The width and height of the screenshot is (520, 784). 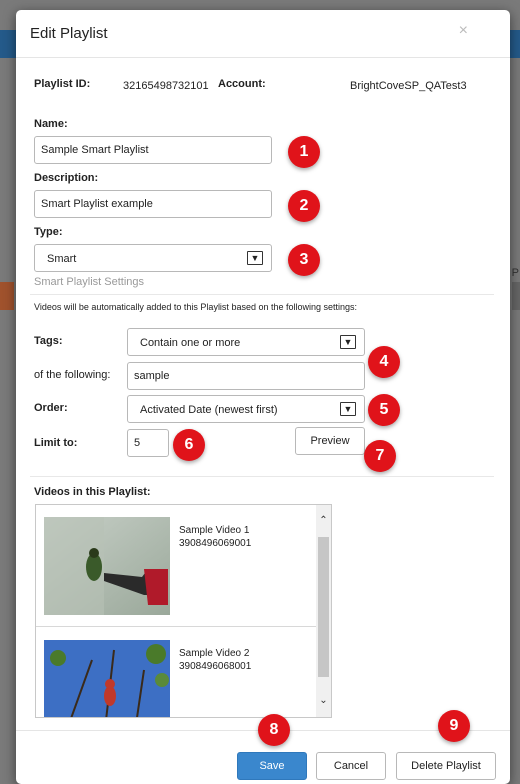 I want to click on background-letter: P, so click(x=515, y=273).